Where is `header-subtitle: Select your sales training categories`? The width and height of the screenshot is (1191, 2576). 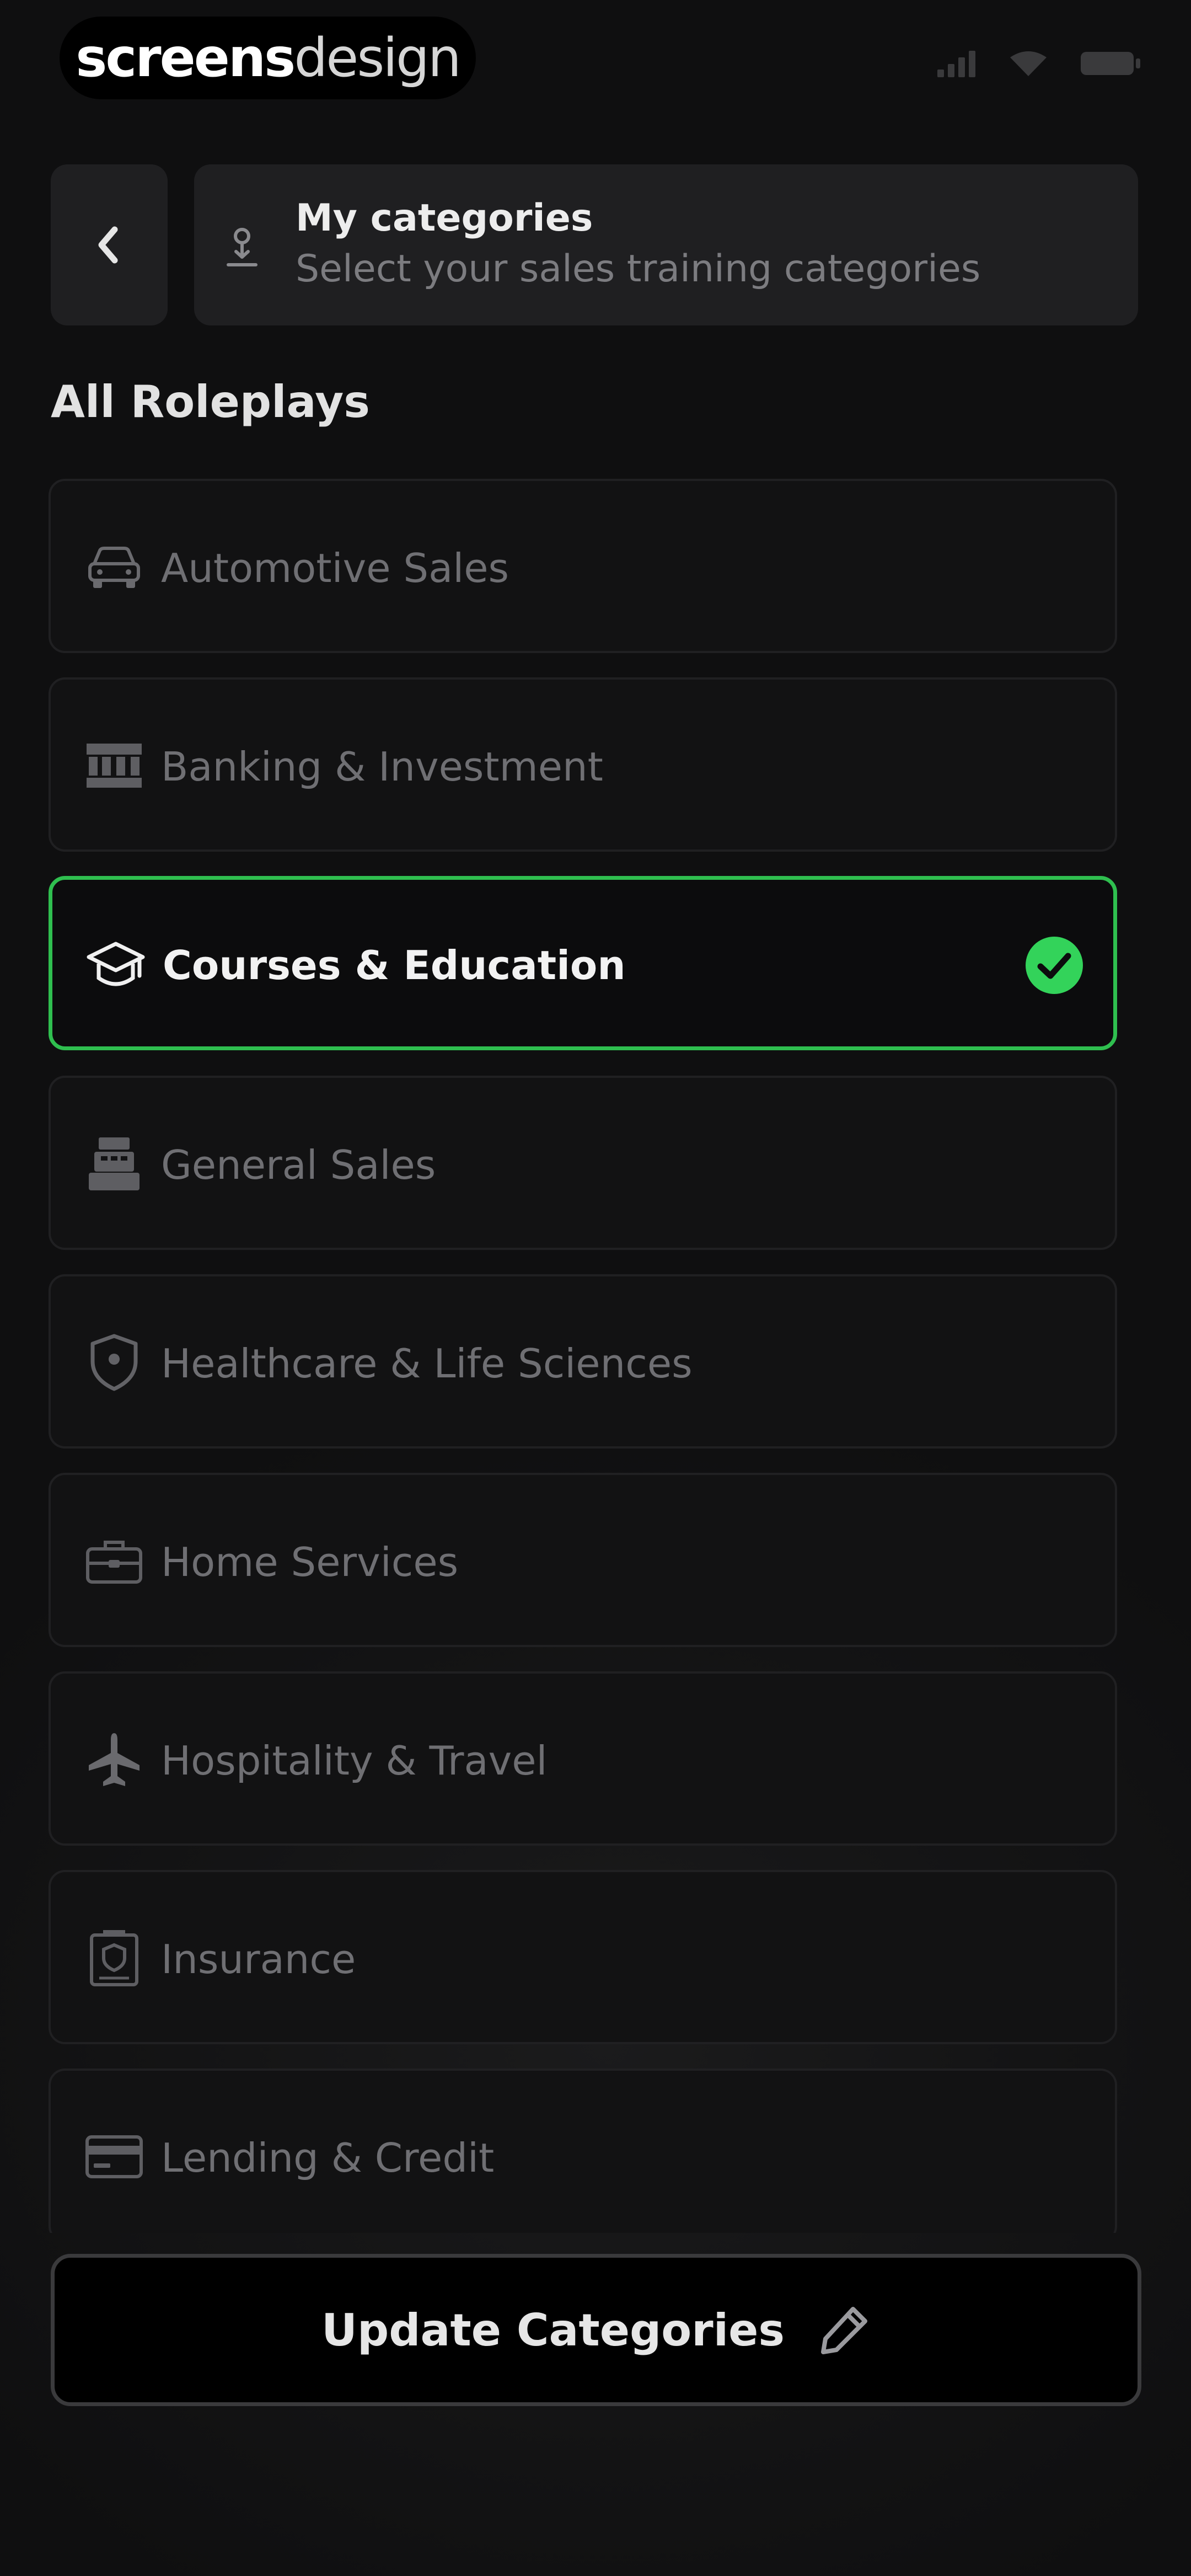
header-subtitle: Select your sales training categories is located at coordinates (638, 269).